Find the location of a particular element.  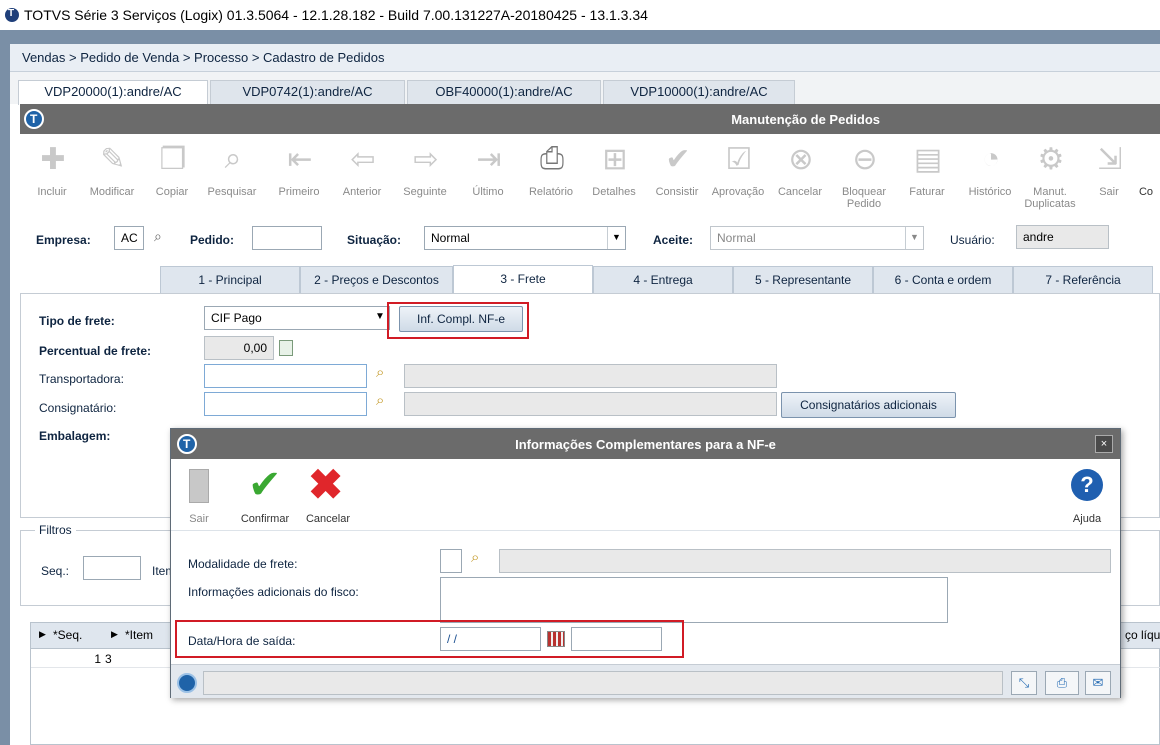

check-icon: ✔ is located at coordinates (678, 159).